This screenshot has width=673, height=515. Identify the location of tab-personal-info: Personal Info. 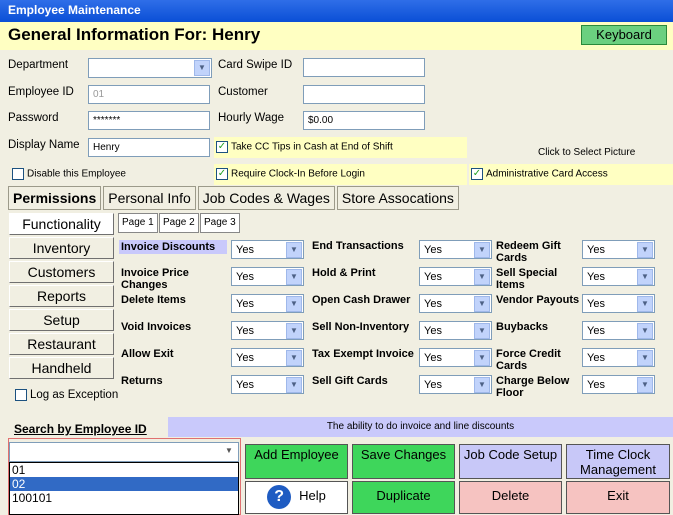
(149, 198).